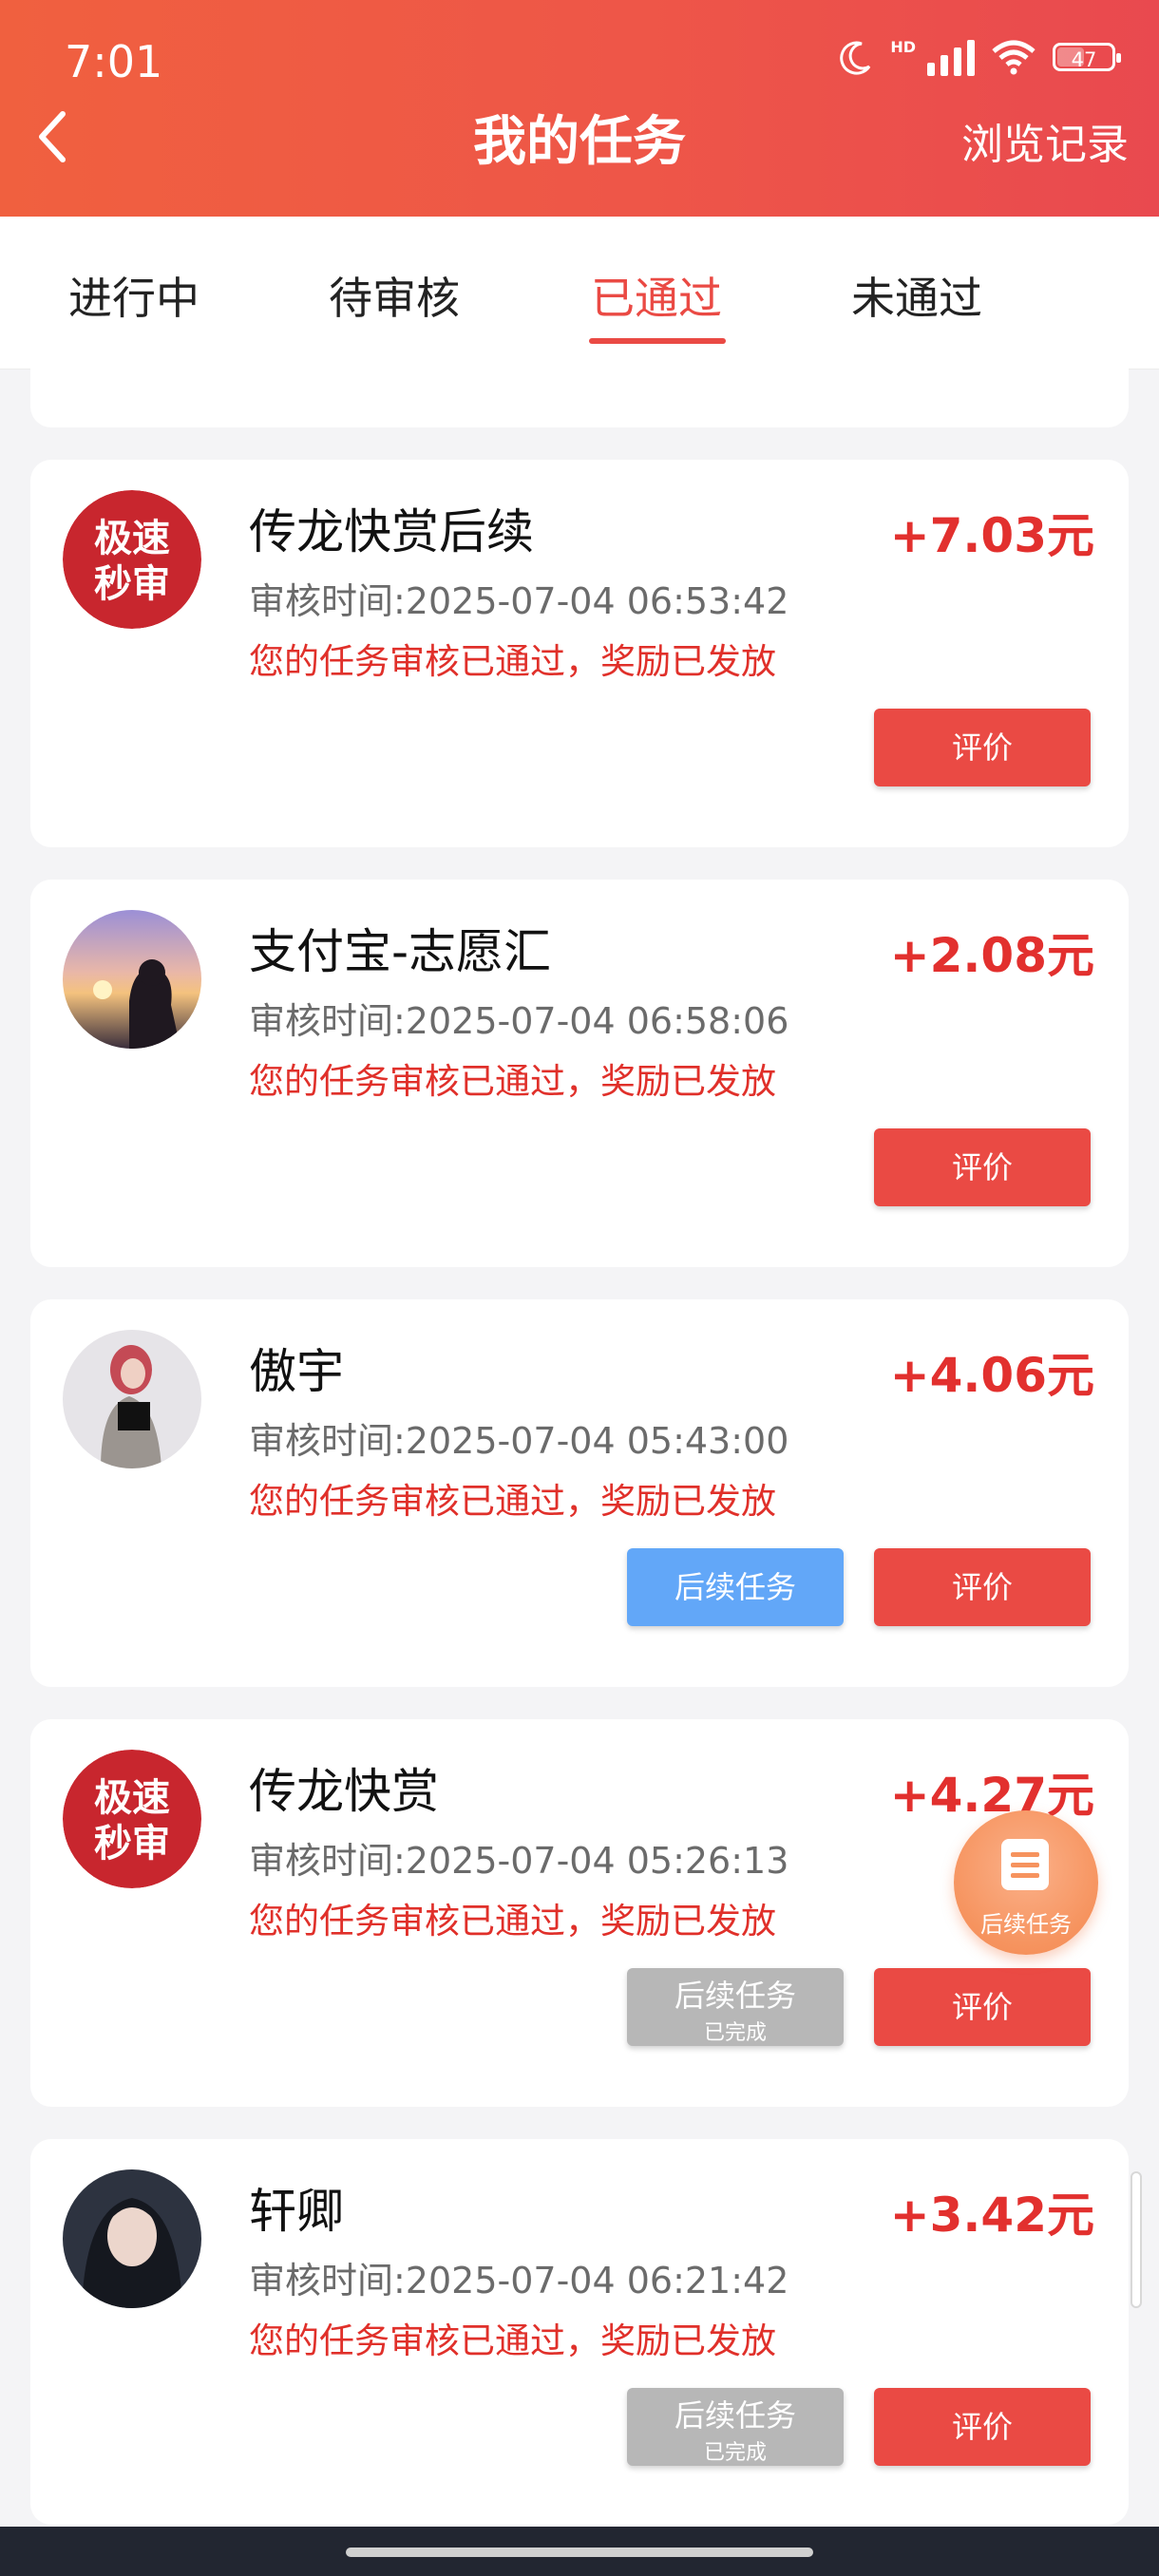  I want to click on app-header: 7:01 HD 47 我的任务 浏览记录, so click(579, 108).